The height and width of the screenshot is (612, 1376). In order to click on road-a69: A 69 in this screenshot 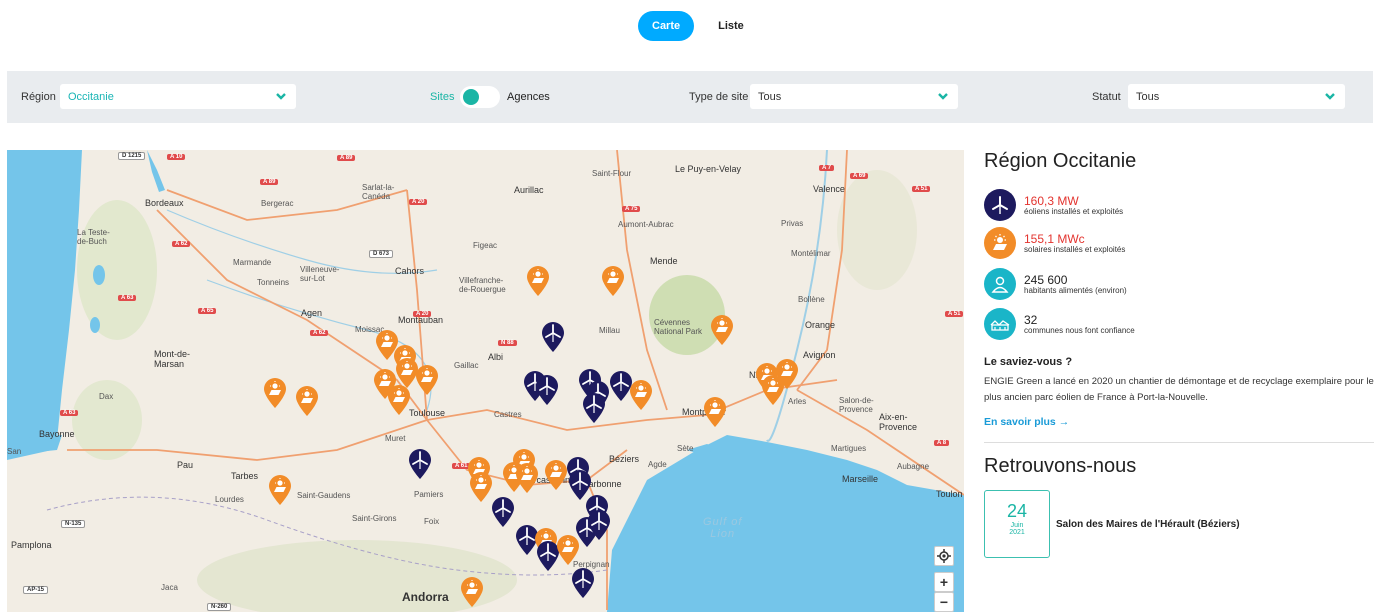, I will do `click(859, 176)`.